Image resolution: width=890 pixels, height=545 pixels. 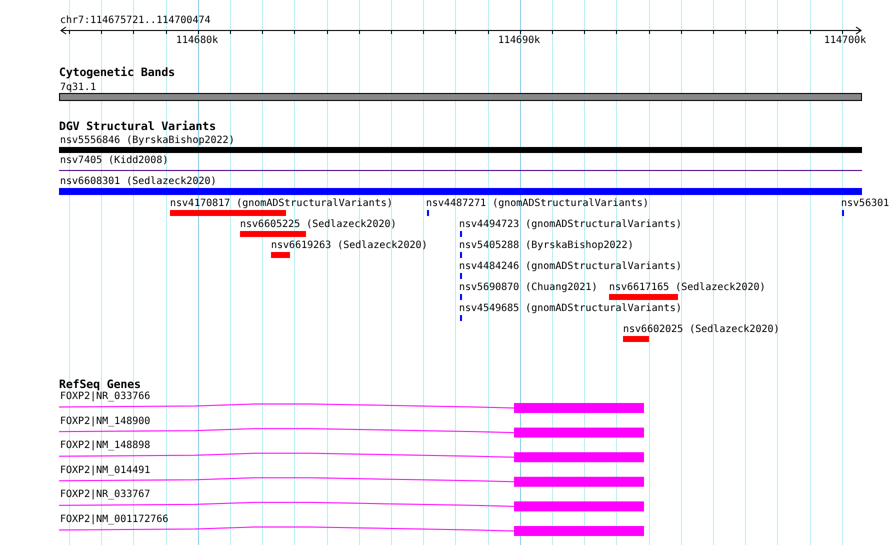 What do you see at coordinates (105, 396) in the screenshot?
I see `gene-label: FOXP2|NR_033766` at bounding box center [105, 396].